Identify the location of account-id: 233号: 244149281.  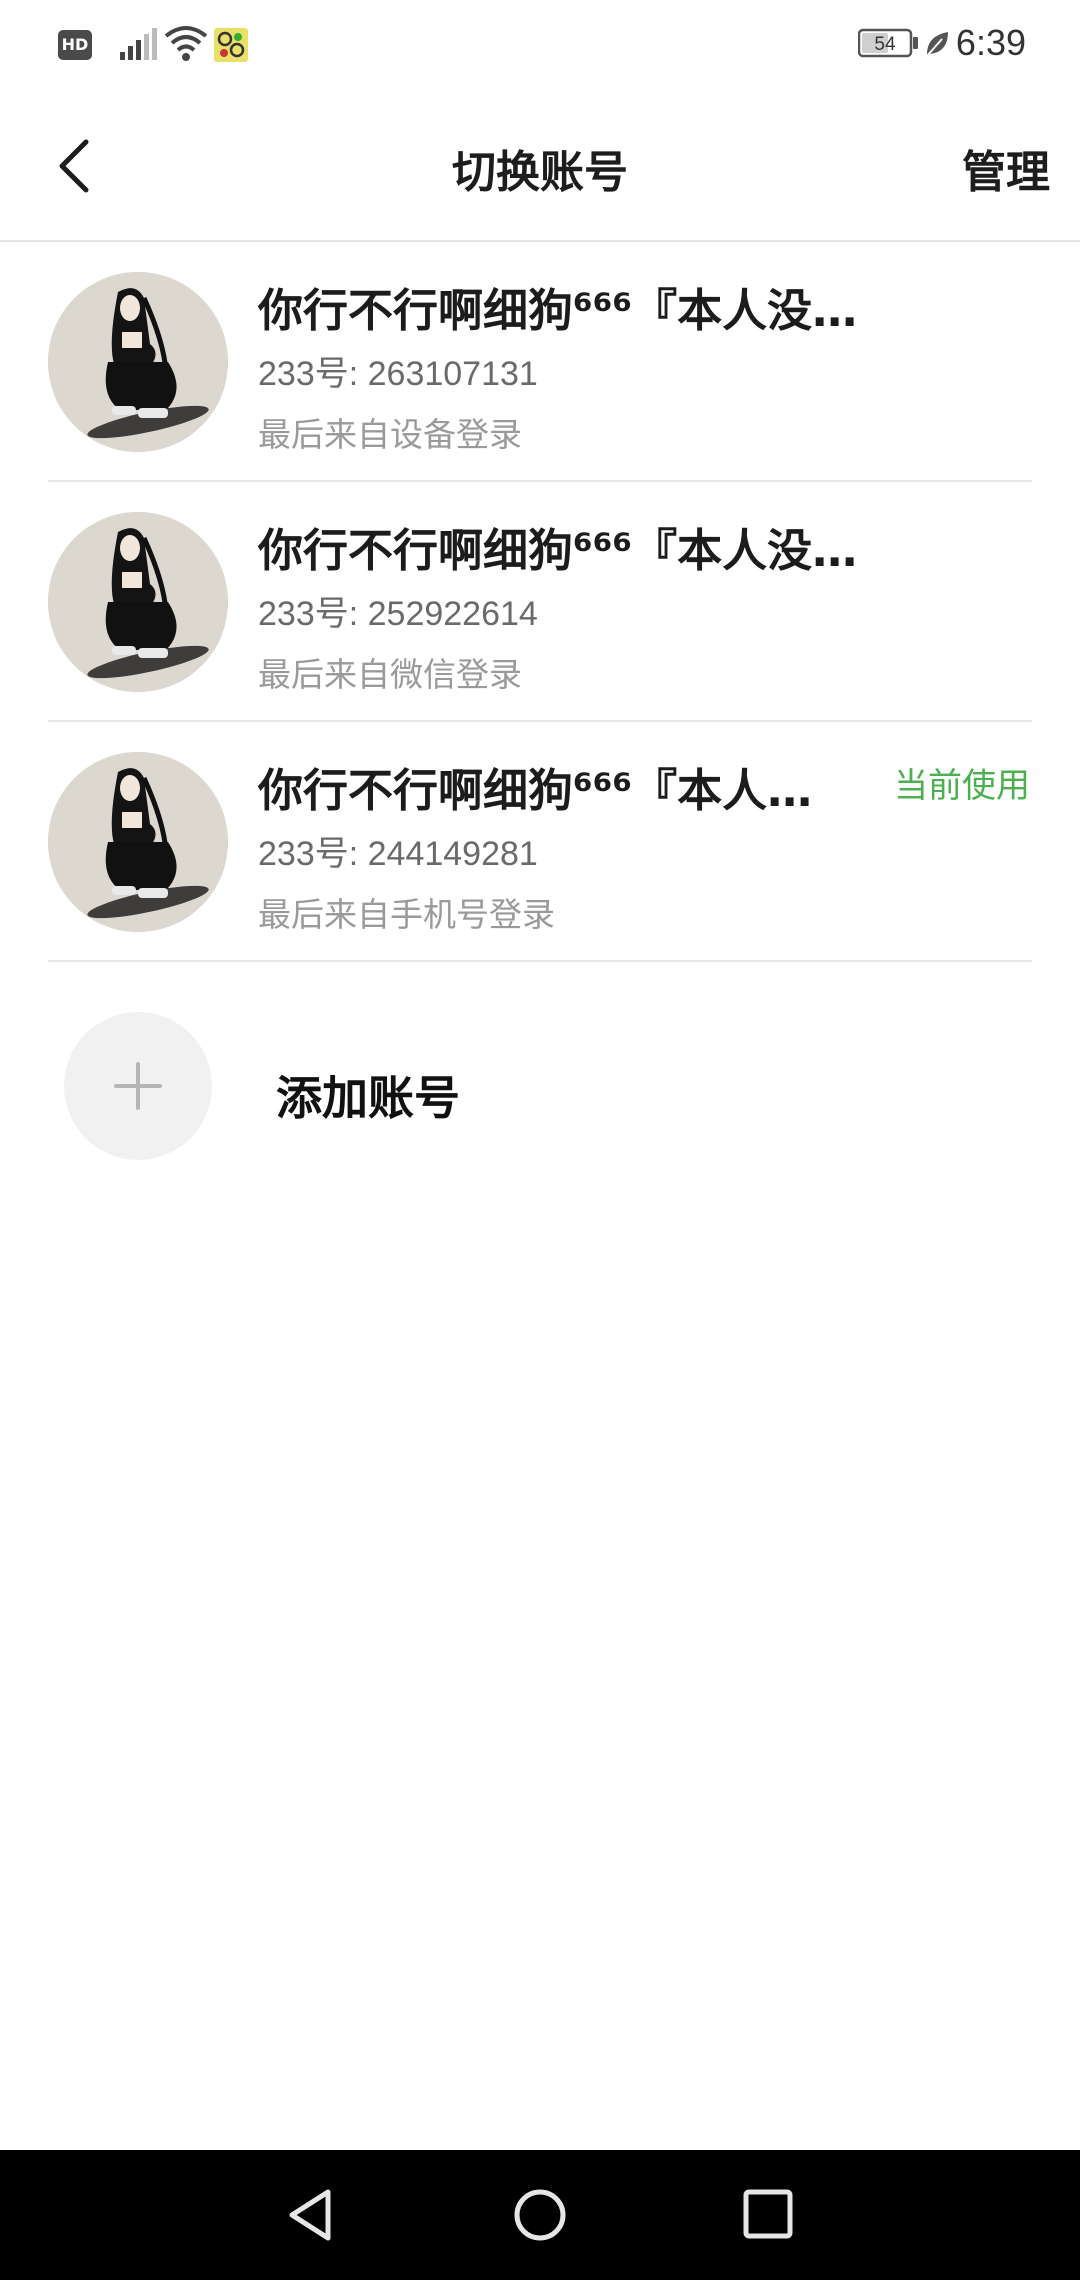
(398, 854).